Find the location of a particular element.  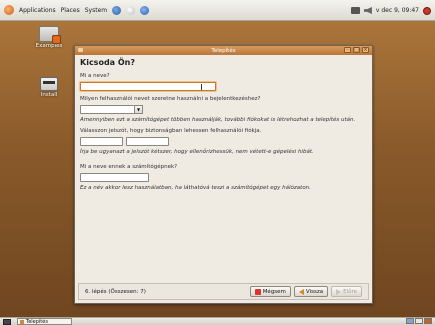

taskbar-label: Telepítés is located at coordinates (37, 321).